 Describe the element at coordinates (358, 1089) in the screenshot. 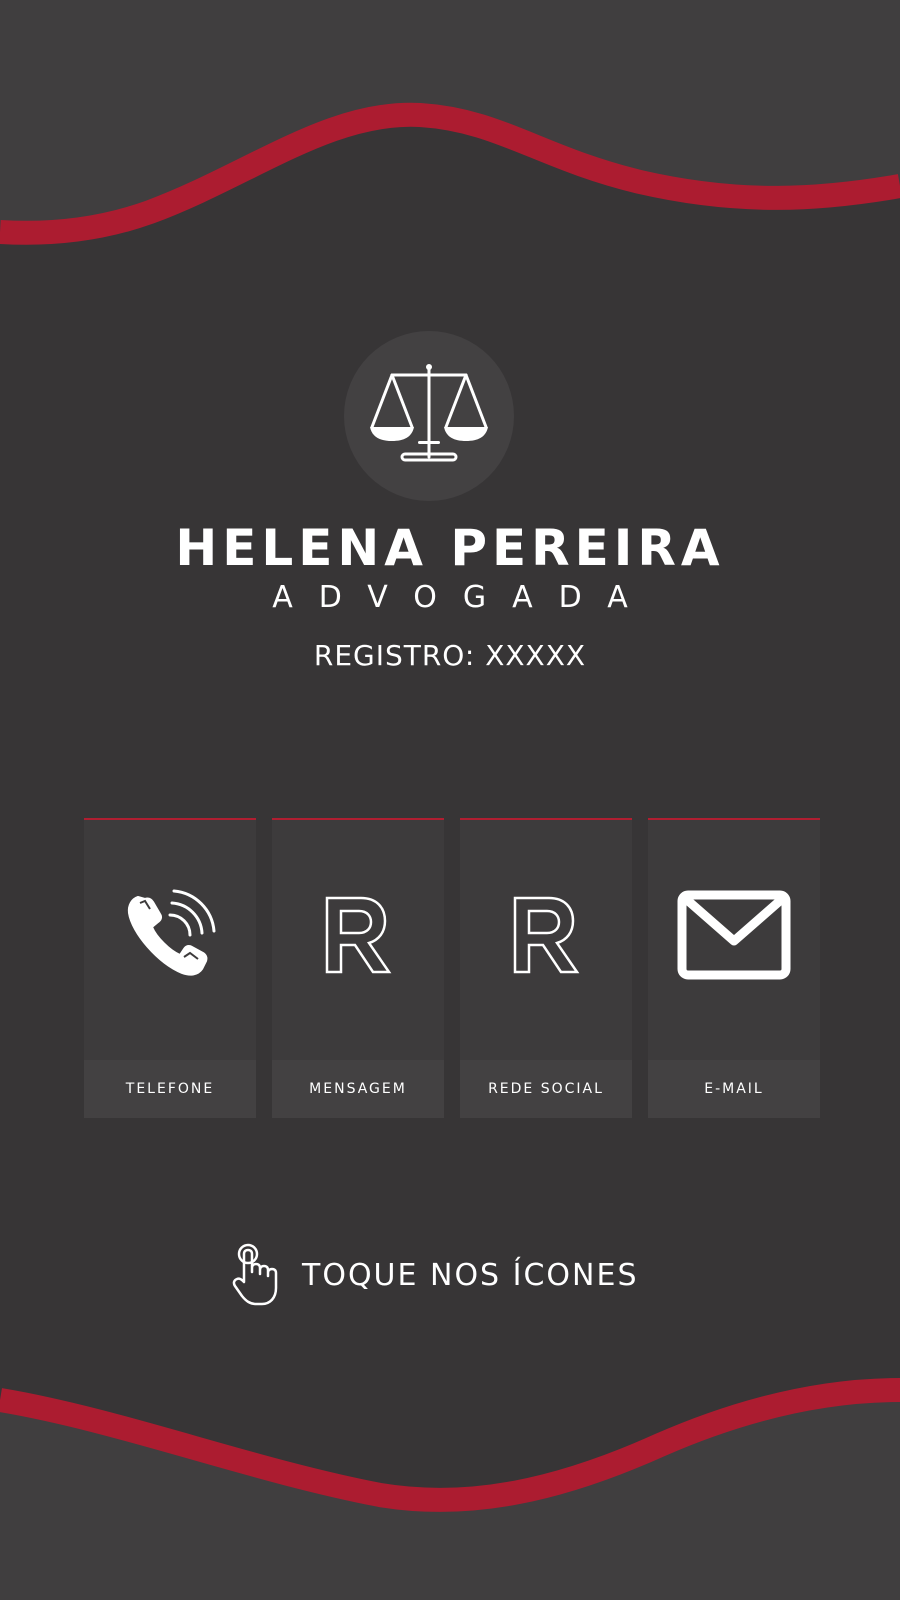

I see `contact-label: MENSAGEM` at that location.